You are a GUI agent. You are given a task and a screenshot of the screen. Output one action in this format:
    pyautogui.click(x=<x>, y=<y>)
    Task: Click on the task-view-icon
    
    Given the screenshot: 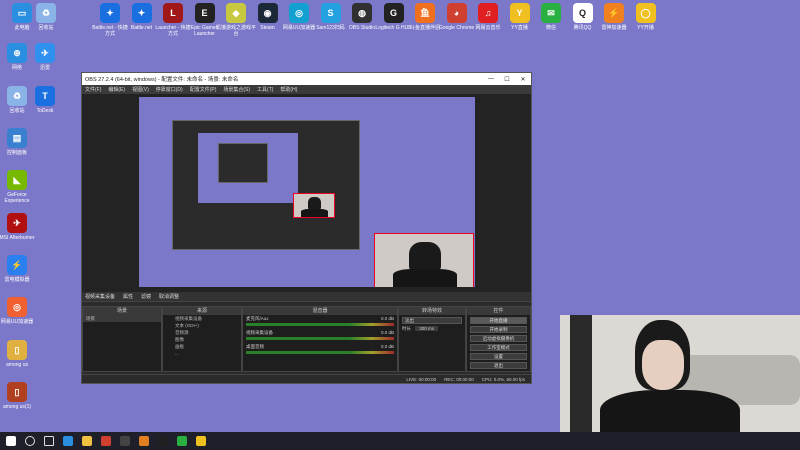 What is the action you would take?
    pyautogui.click(x=49, y=441)
    